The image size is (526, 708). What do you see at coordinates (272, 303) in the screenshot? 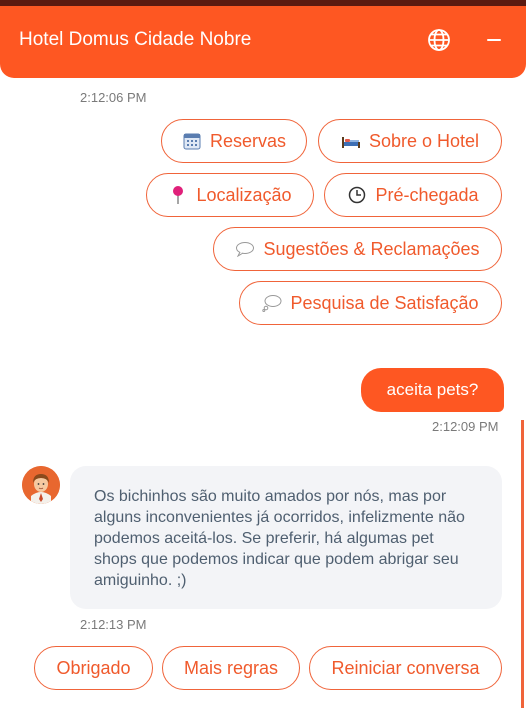
I see `thought-bubble-icon` at bounding box center [272, 303].